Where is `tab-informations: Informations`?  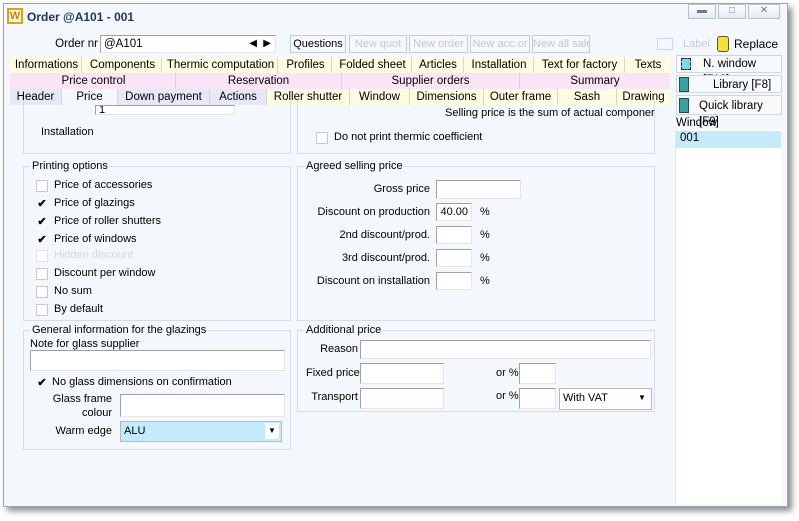 tab-informations: Informations is located at coordinates (47, 65).